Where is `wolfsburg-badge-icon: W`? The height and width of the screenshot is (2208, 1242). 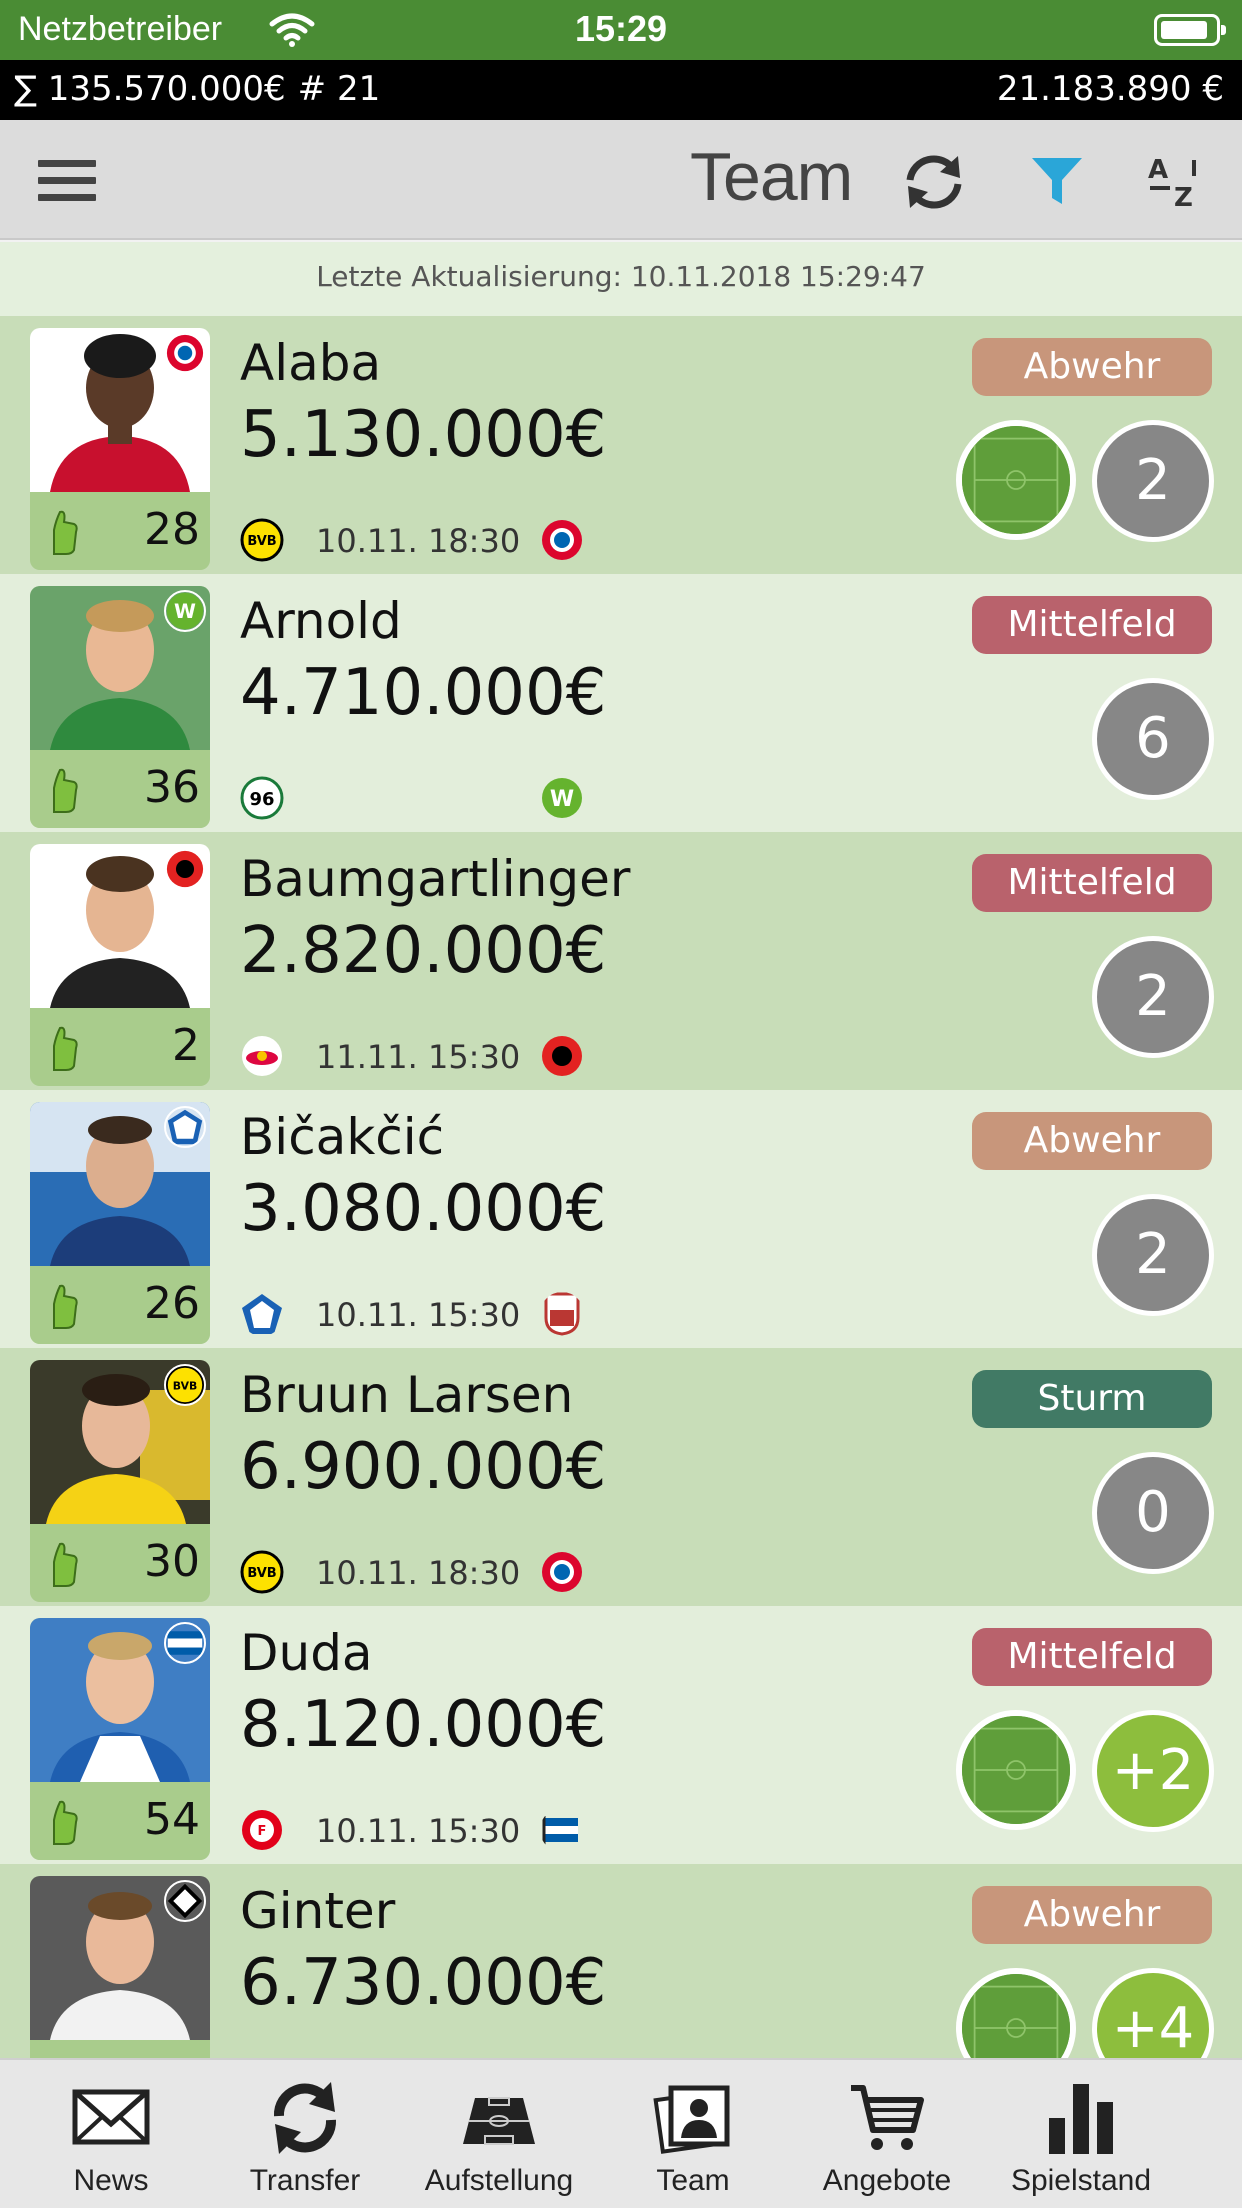 wolfsburg-badge-icon: W is located at coordinates (185, 611).